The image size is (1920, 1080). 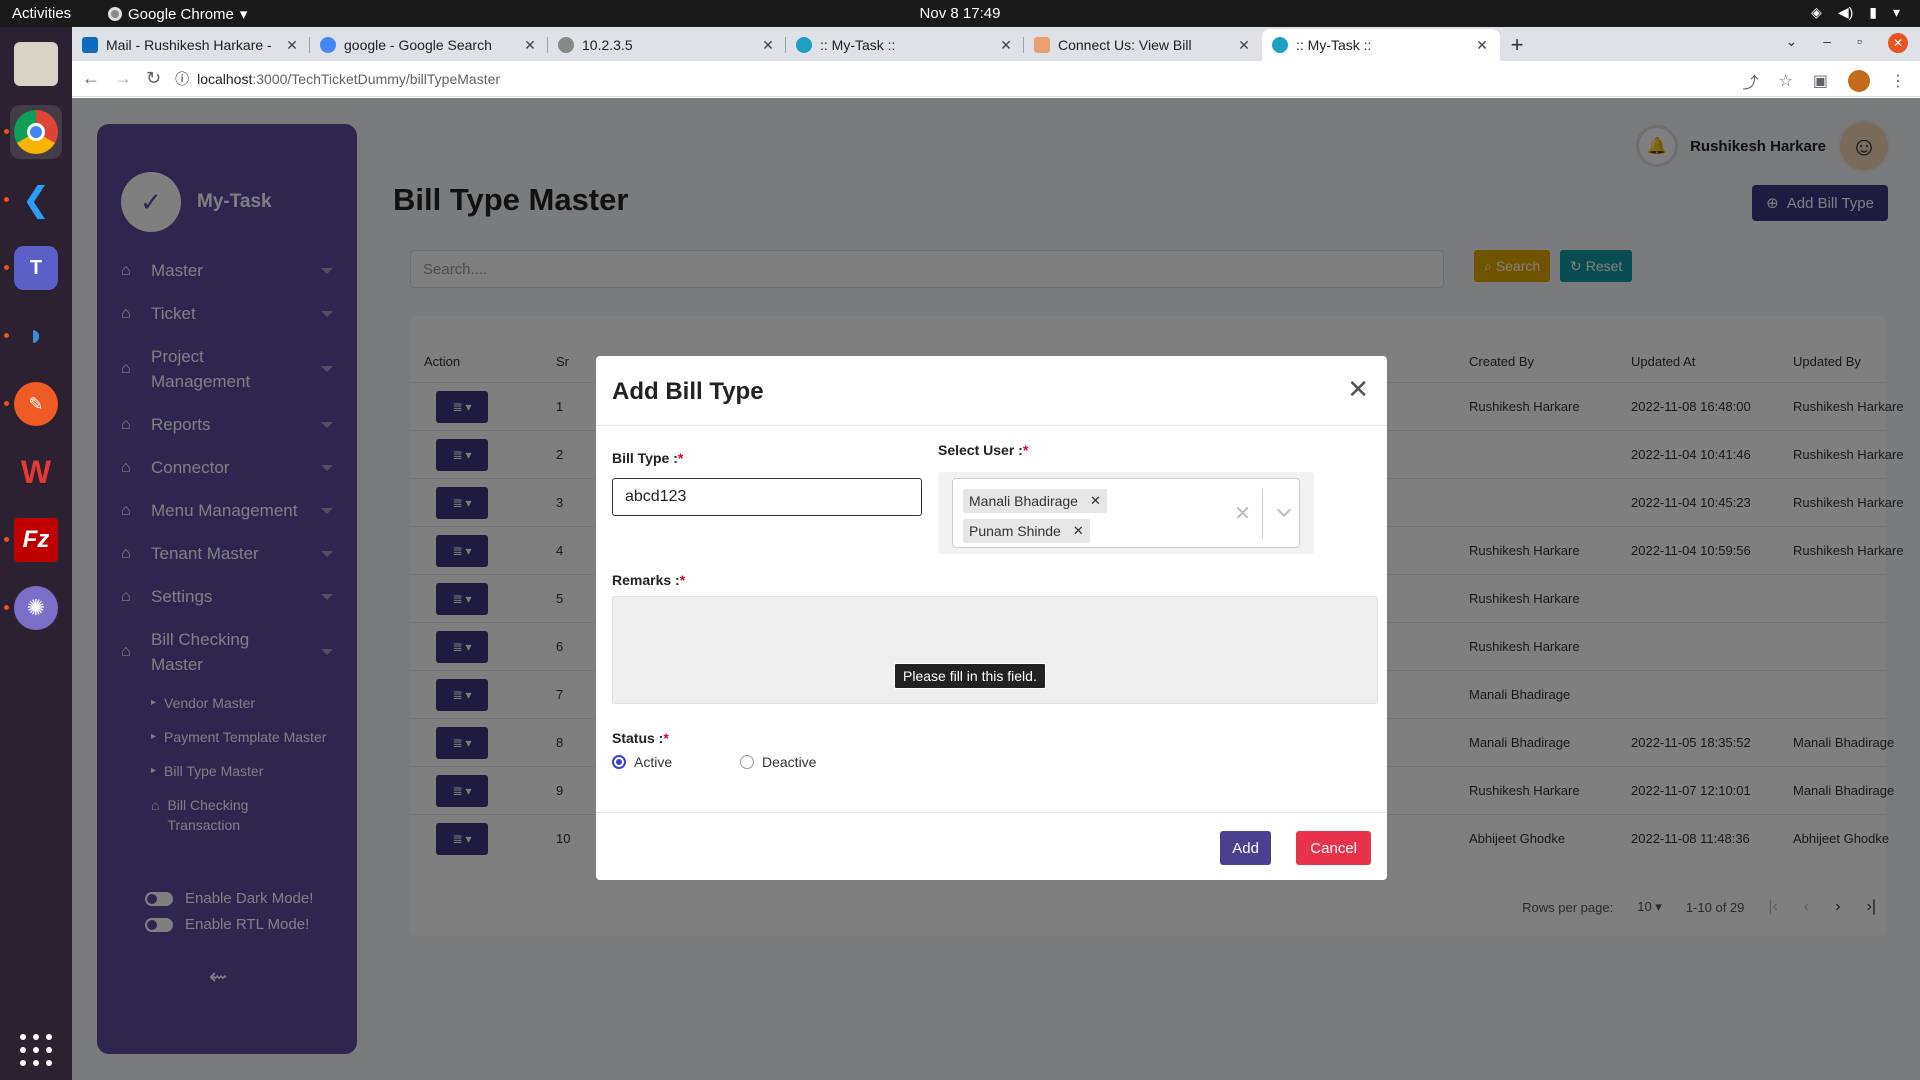 I want to click on clear-selection-icon: ✕, so click(x=1242, y=513).